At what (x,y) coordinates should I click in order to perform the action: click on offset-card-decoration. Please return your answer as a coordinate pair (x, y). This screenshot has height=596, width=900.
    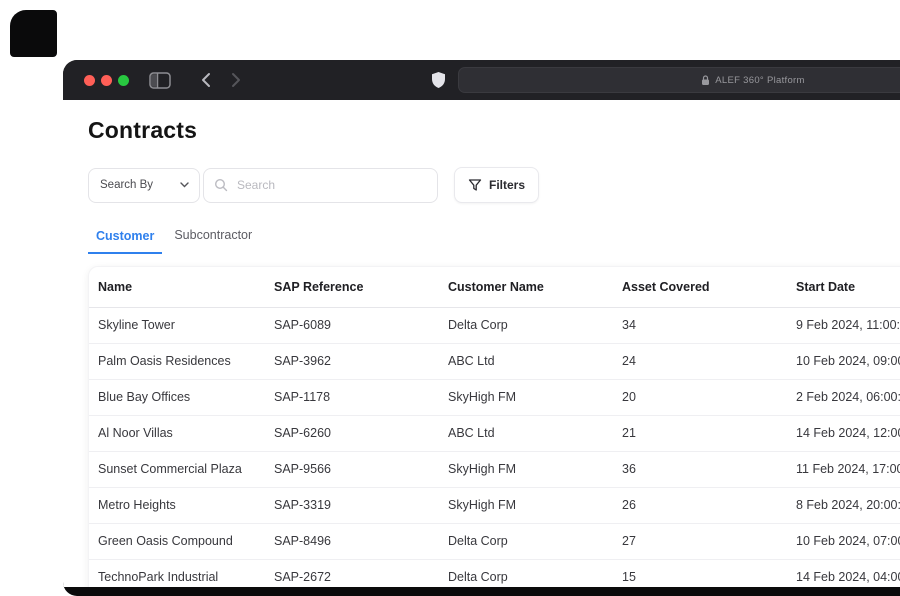
    Looking at the image, I should click on (33, 33).